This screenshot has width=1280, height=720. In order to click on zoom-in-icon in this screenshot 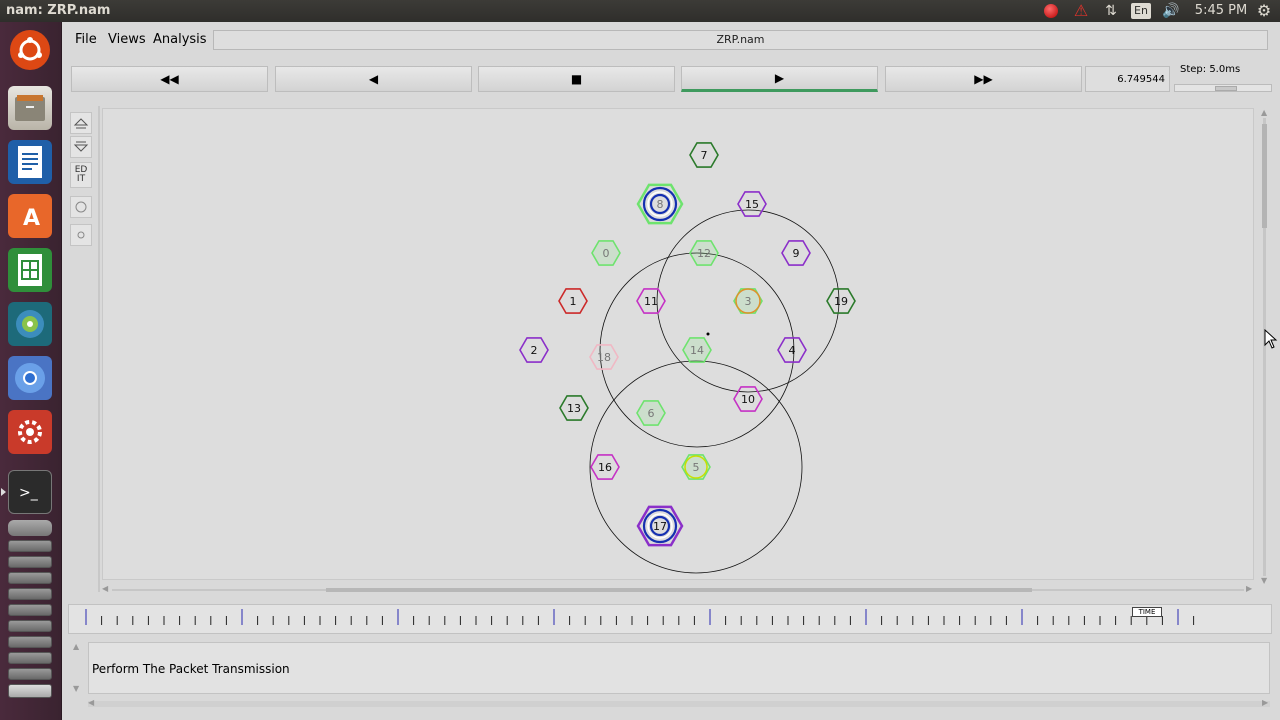, I will do `click(81, 123)`.